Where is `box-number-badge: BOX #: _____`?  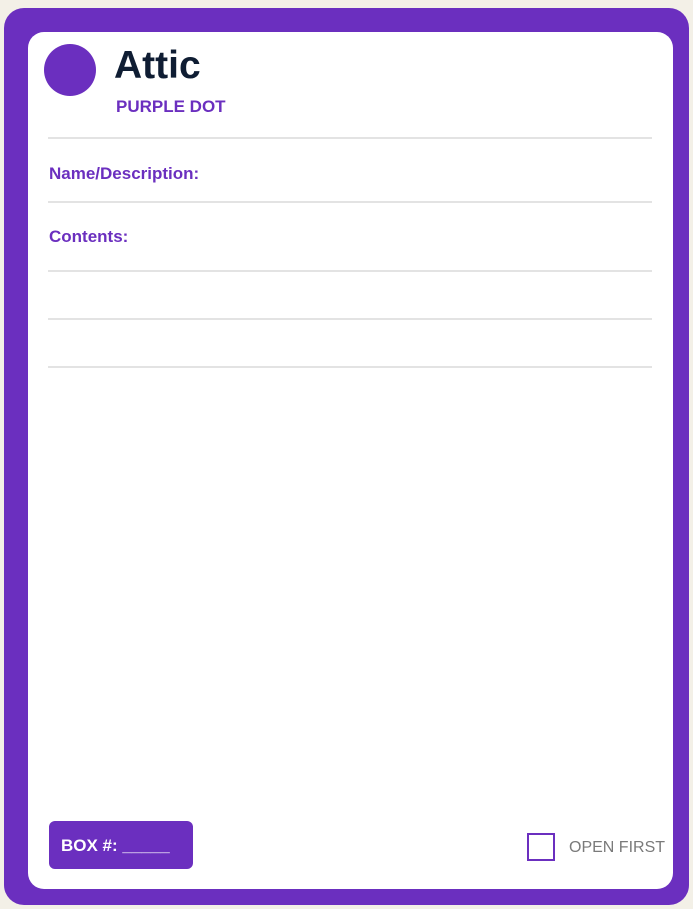
box-number-badge: BOX #: _____ is located at coordinates (121, 845).